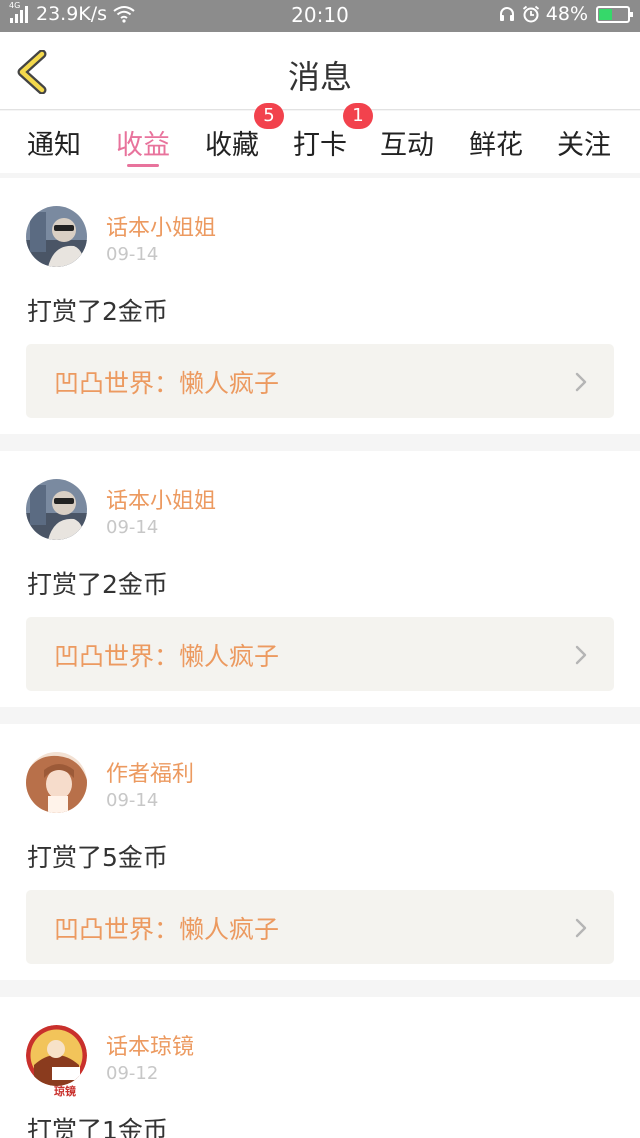  I want to click on tab-earnings: 收益, so click(143, 142).